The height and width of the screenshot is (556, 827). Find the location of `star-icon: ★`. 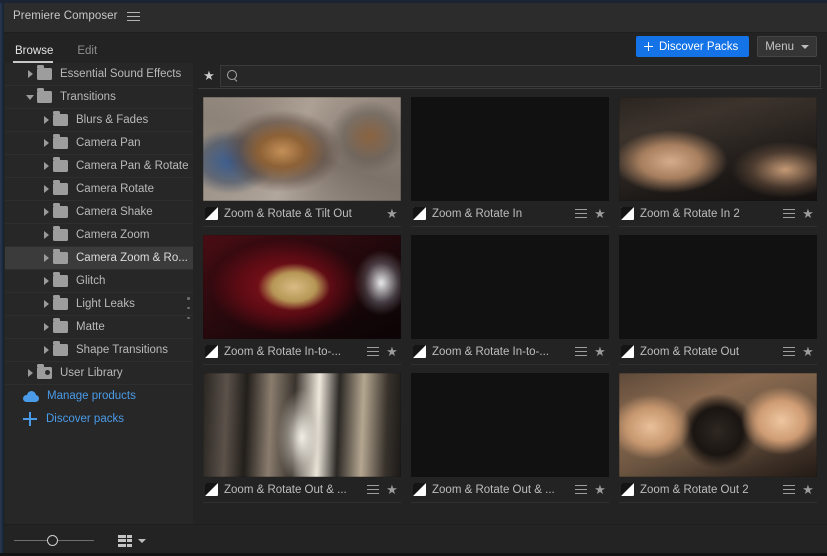

star-icon: ★ is located at coordinates (209, 75).